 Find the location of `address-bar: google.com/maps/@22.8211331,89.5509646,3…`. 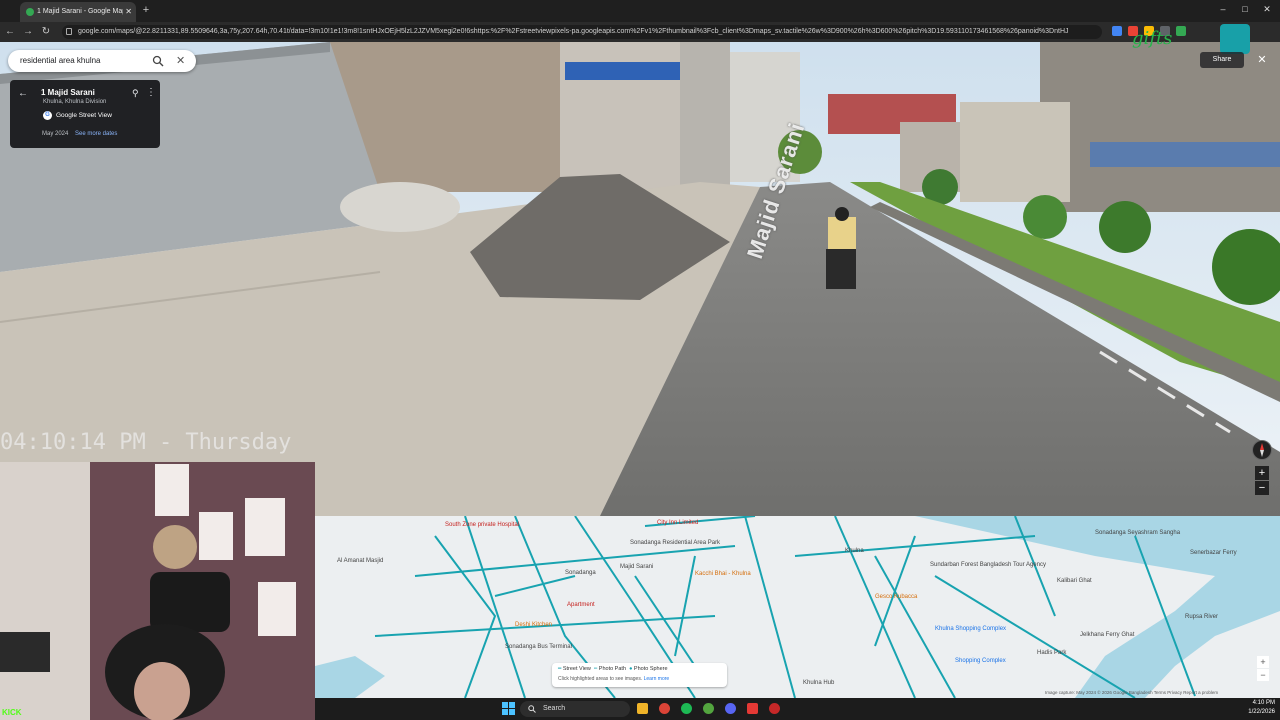

address-bar: google.com/maps/@22.8211331,89.5509646,3… is located at coordinates (582, 32).